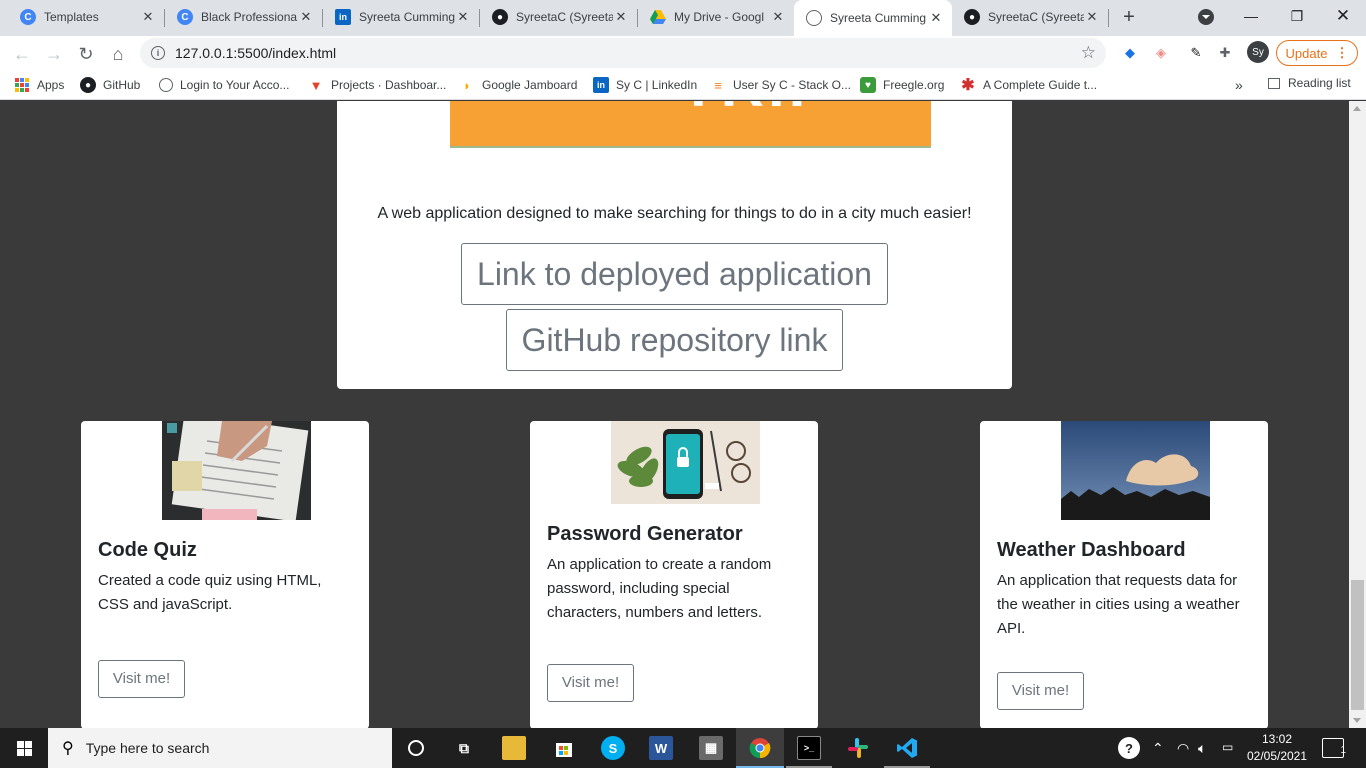 This screenshot has width=1366, height=768. I want to click on more-bookmarks-chevron-icon: », so click(1239, 85).